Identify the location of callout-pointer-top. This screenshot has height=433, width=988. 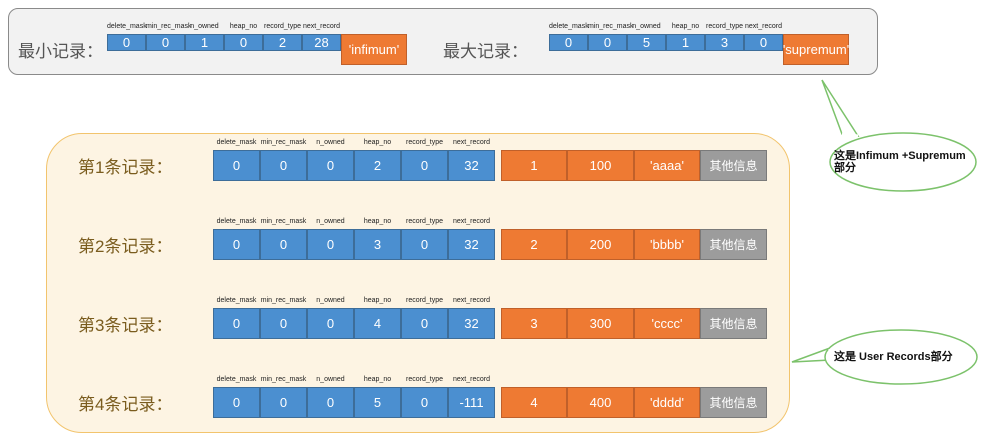
(840, 108).